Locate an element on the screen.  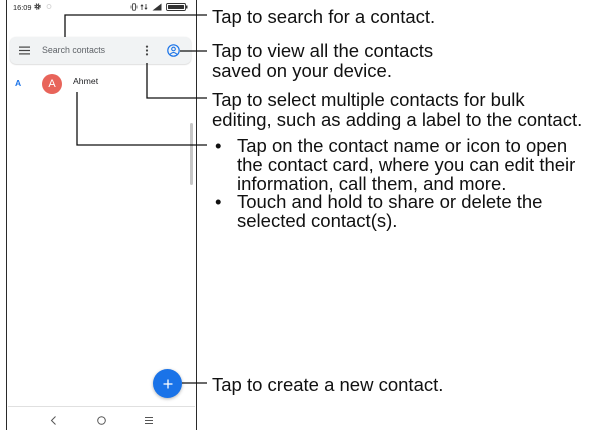
vibrate-icon is located at coordinates (134, 7).